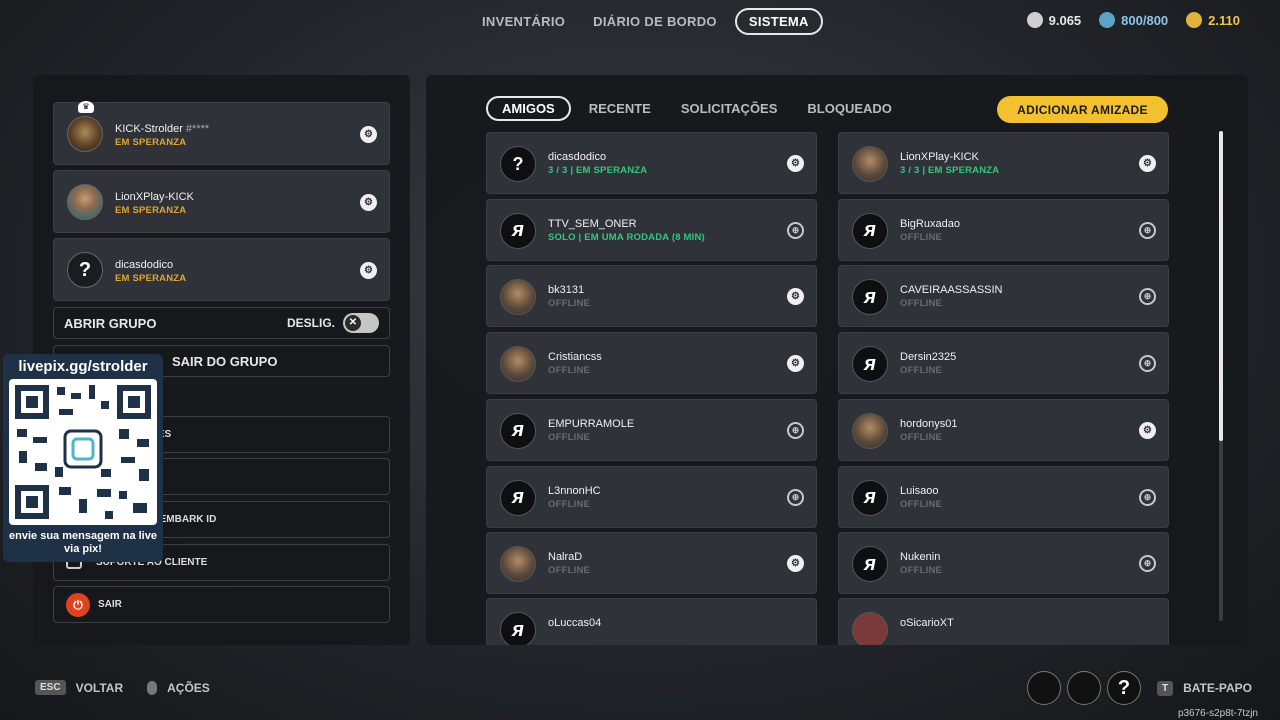 This screenshot has width=1280, height=720. I want to click on gold-value: 2.110, so click(1224, 20).